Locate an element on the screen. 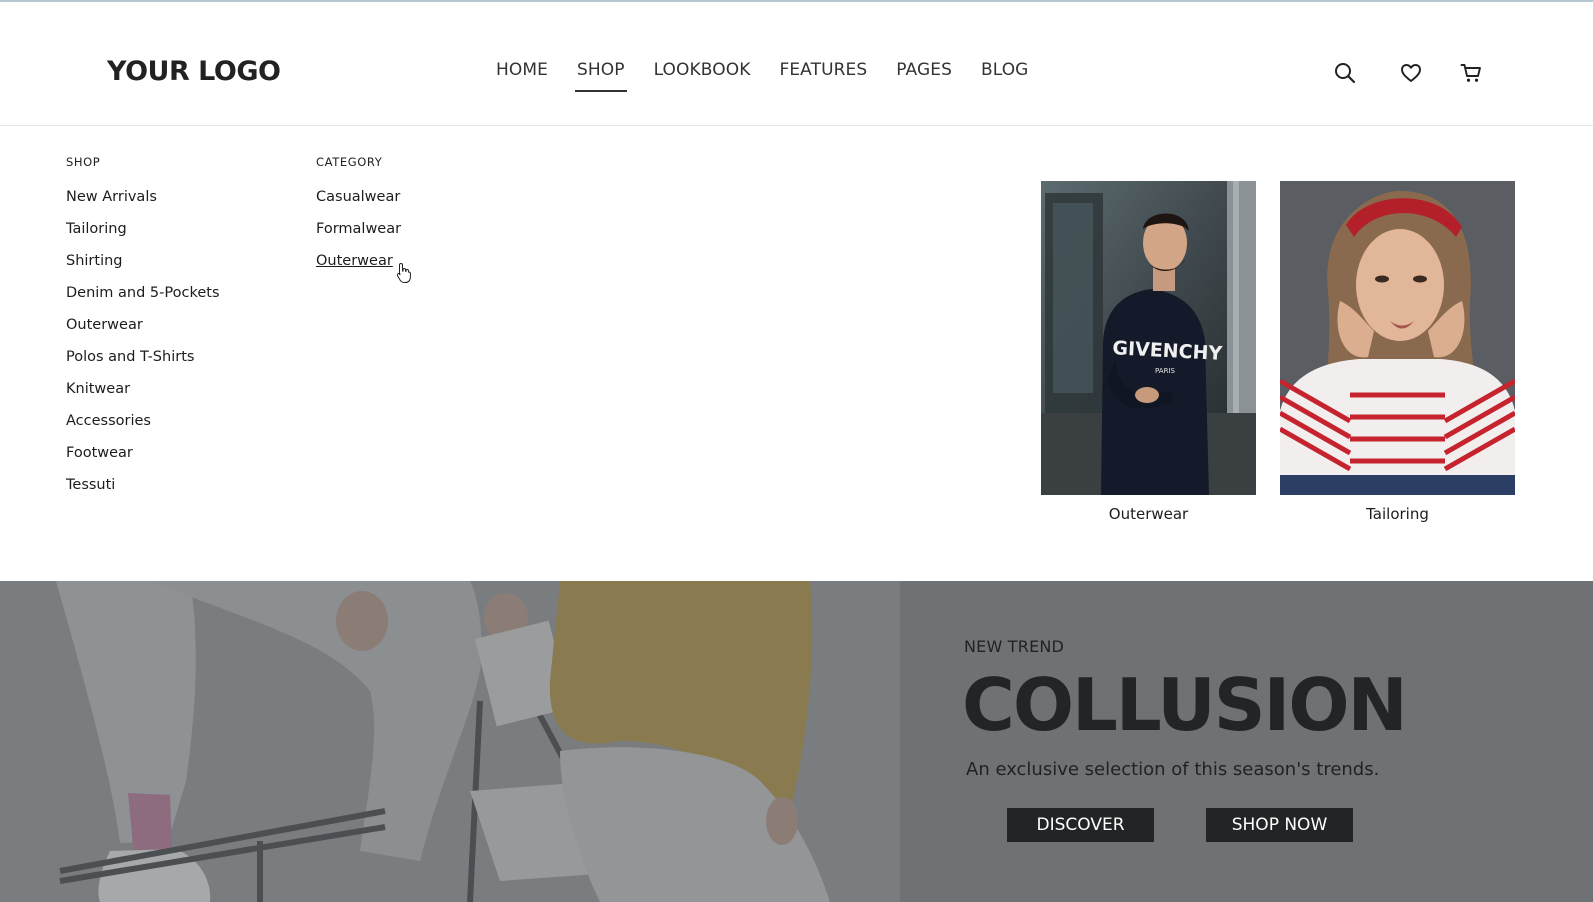 The image size is (1593, 902). promo-card-outerwear: GIVENCHY PARIS Outerwear is located at coordinates (1148, 352).